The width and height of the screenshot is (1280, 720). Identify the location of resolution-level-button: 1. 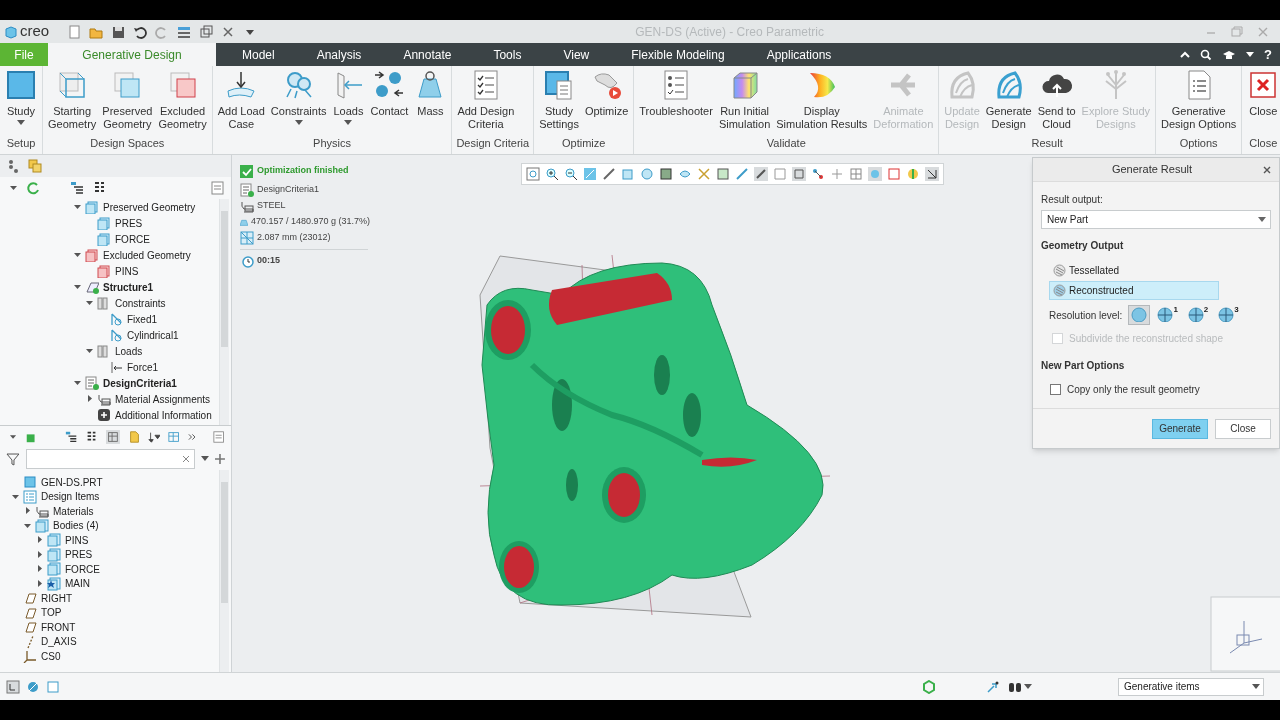
(1167, 315).